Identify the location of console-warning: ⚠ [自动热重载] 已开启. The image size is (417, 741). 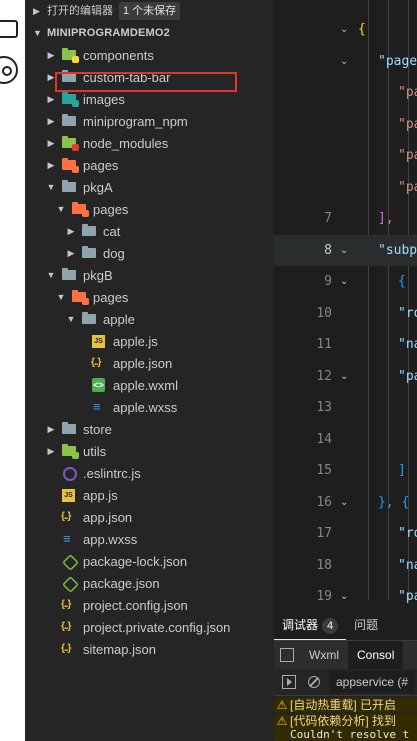
(345, 705).